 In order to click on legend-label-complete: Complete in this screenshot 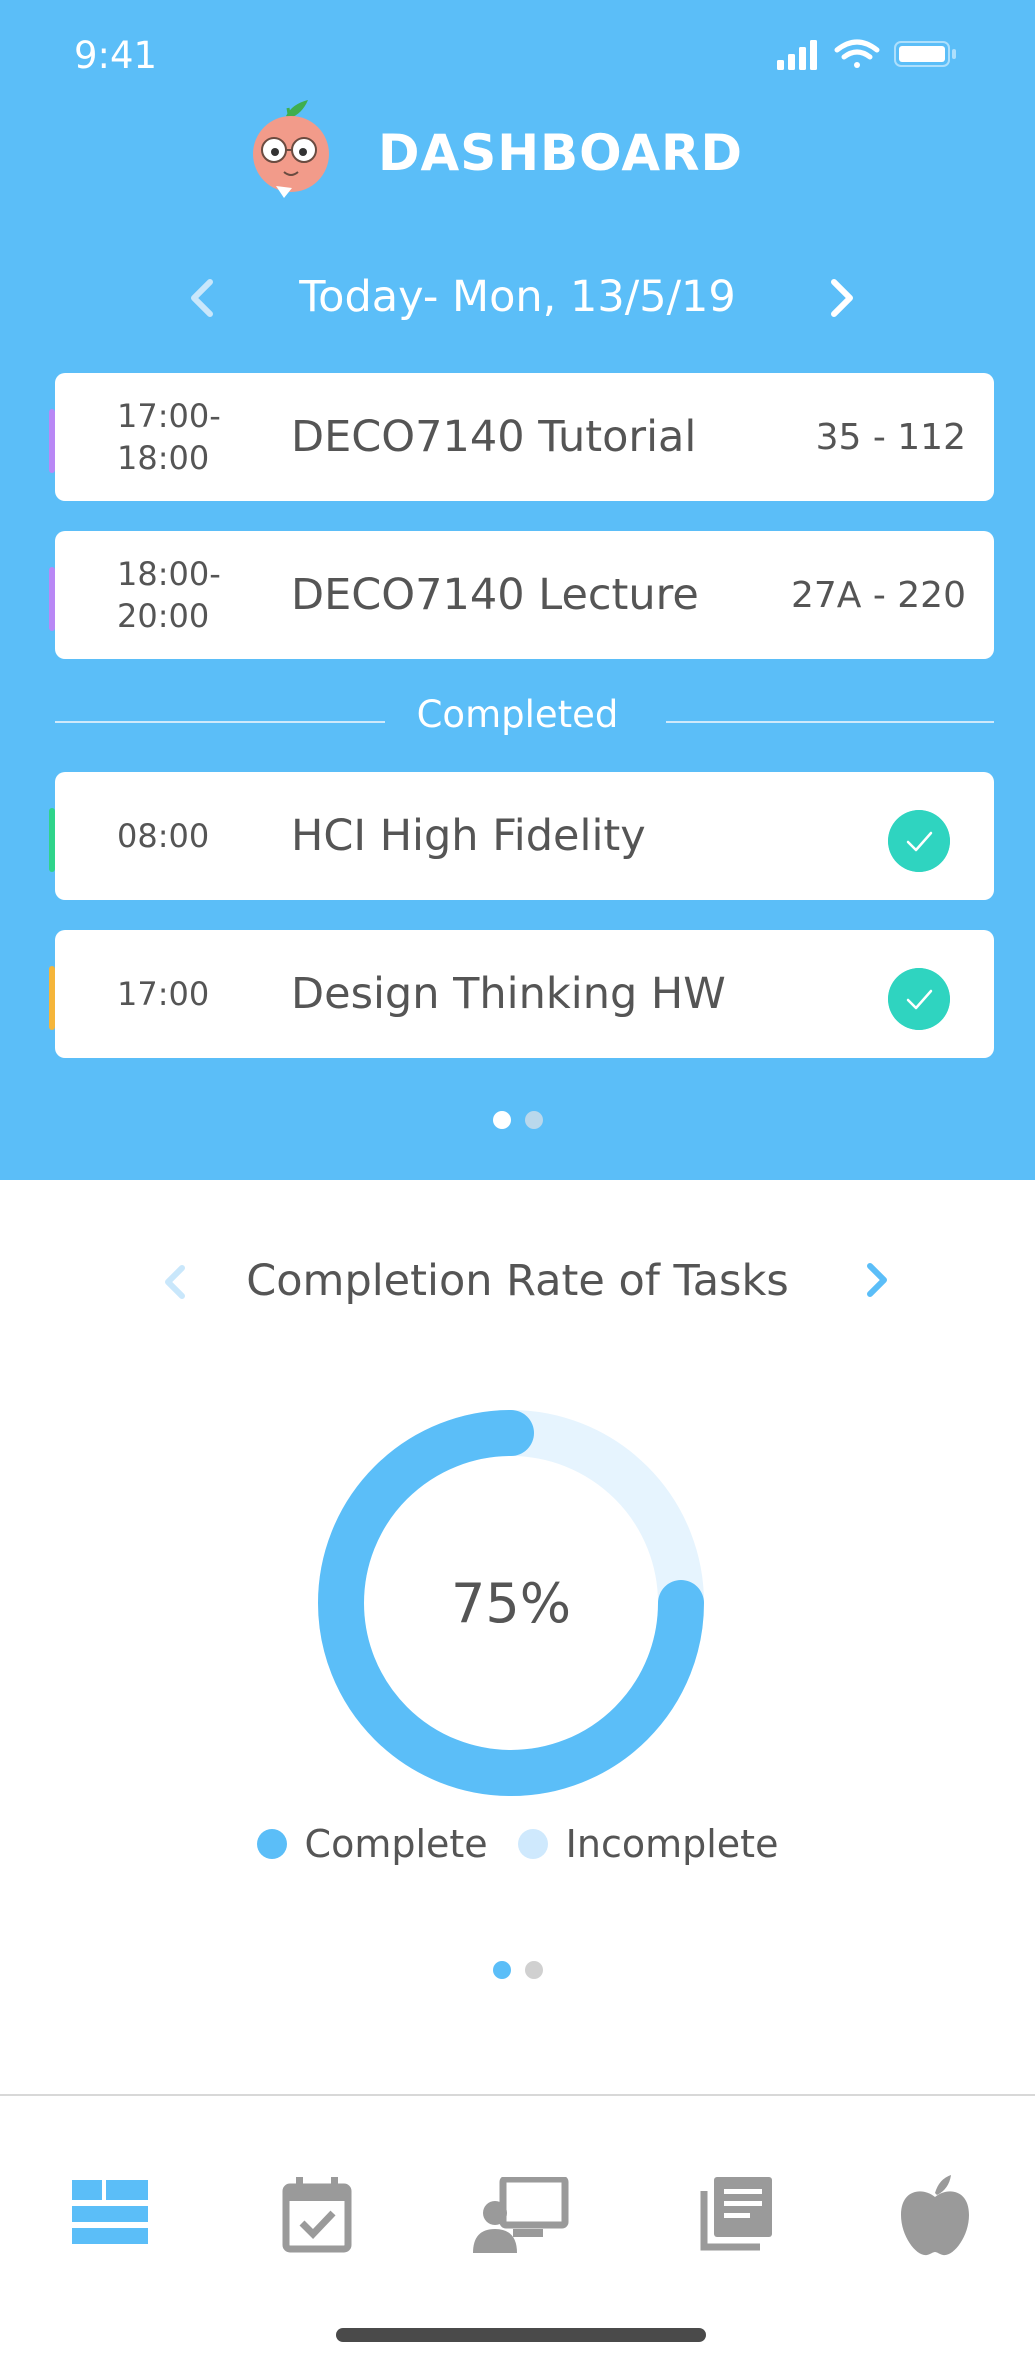, I will do `click(396, 1844)`.